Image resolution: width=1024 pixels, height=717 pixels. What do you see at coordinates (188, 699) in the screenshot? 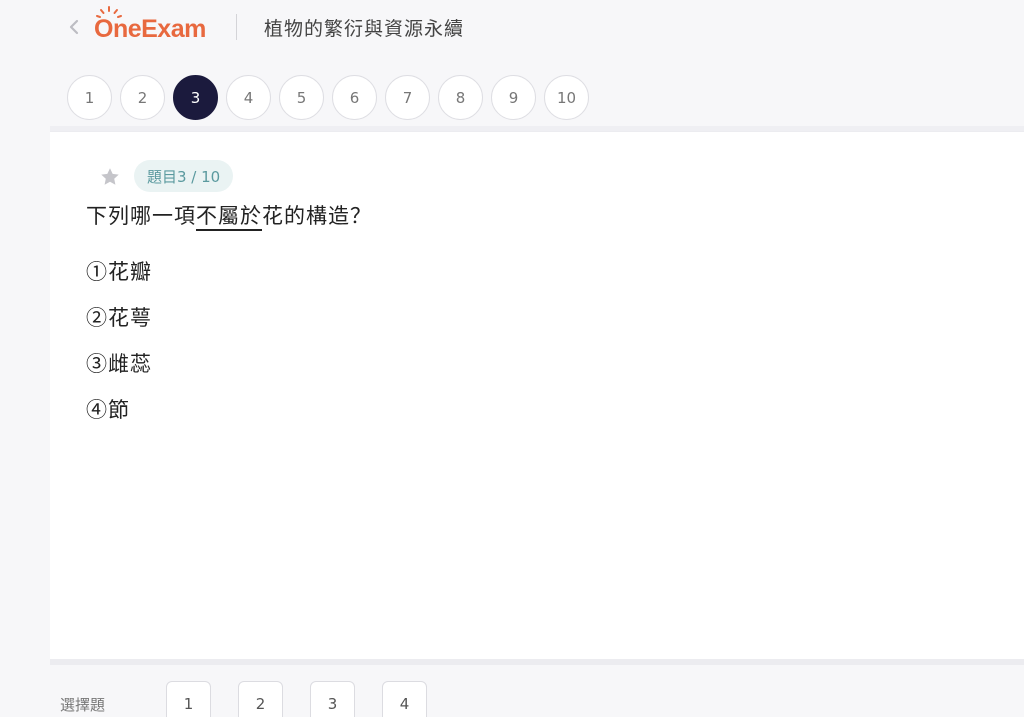
I see `answer-choice-button: 1` at bounding box center [188, 699].